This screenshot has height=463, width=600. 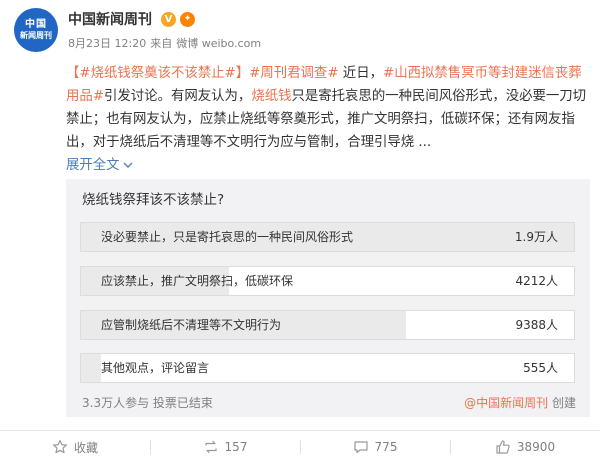 I want to click on poll-option: 没必要禁止，只是寄托哀思的一种民间风俗形式 1.9万人, so click(x=327, y=237).